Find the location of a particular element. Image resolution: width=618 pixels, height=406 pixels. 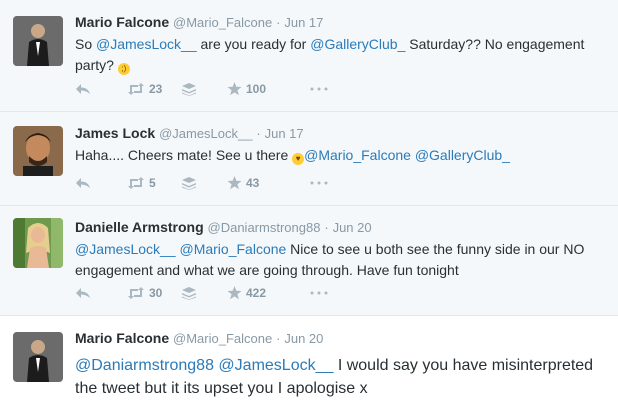

retweet-count: 5 is located at coordinates (152, 183).